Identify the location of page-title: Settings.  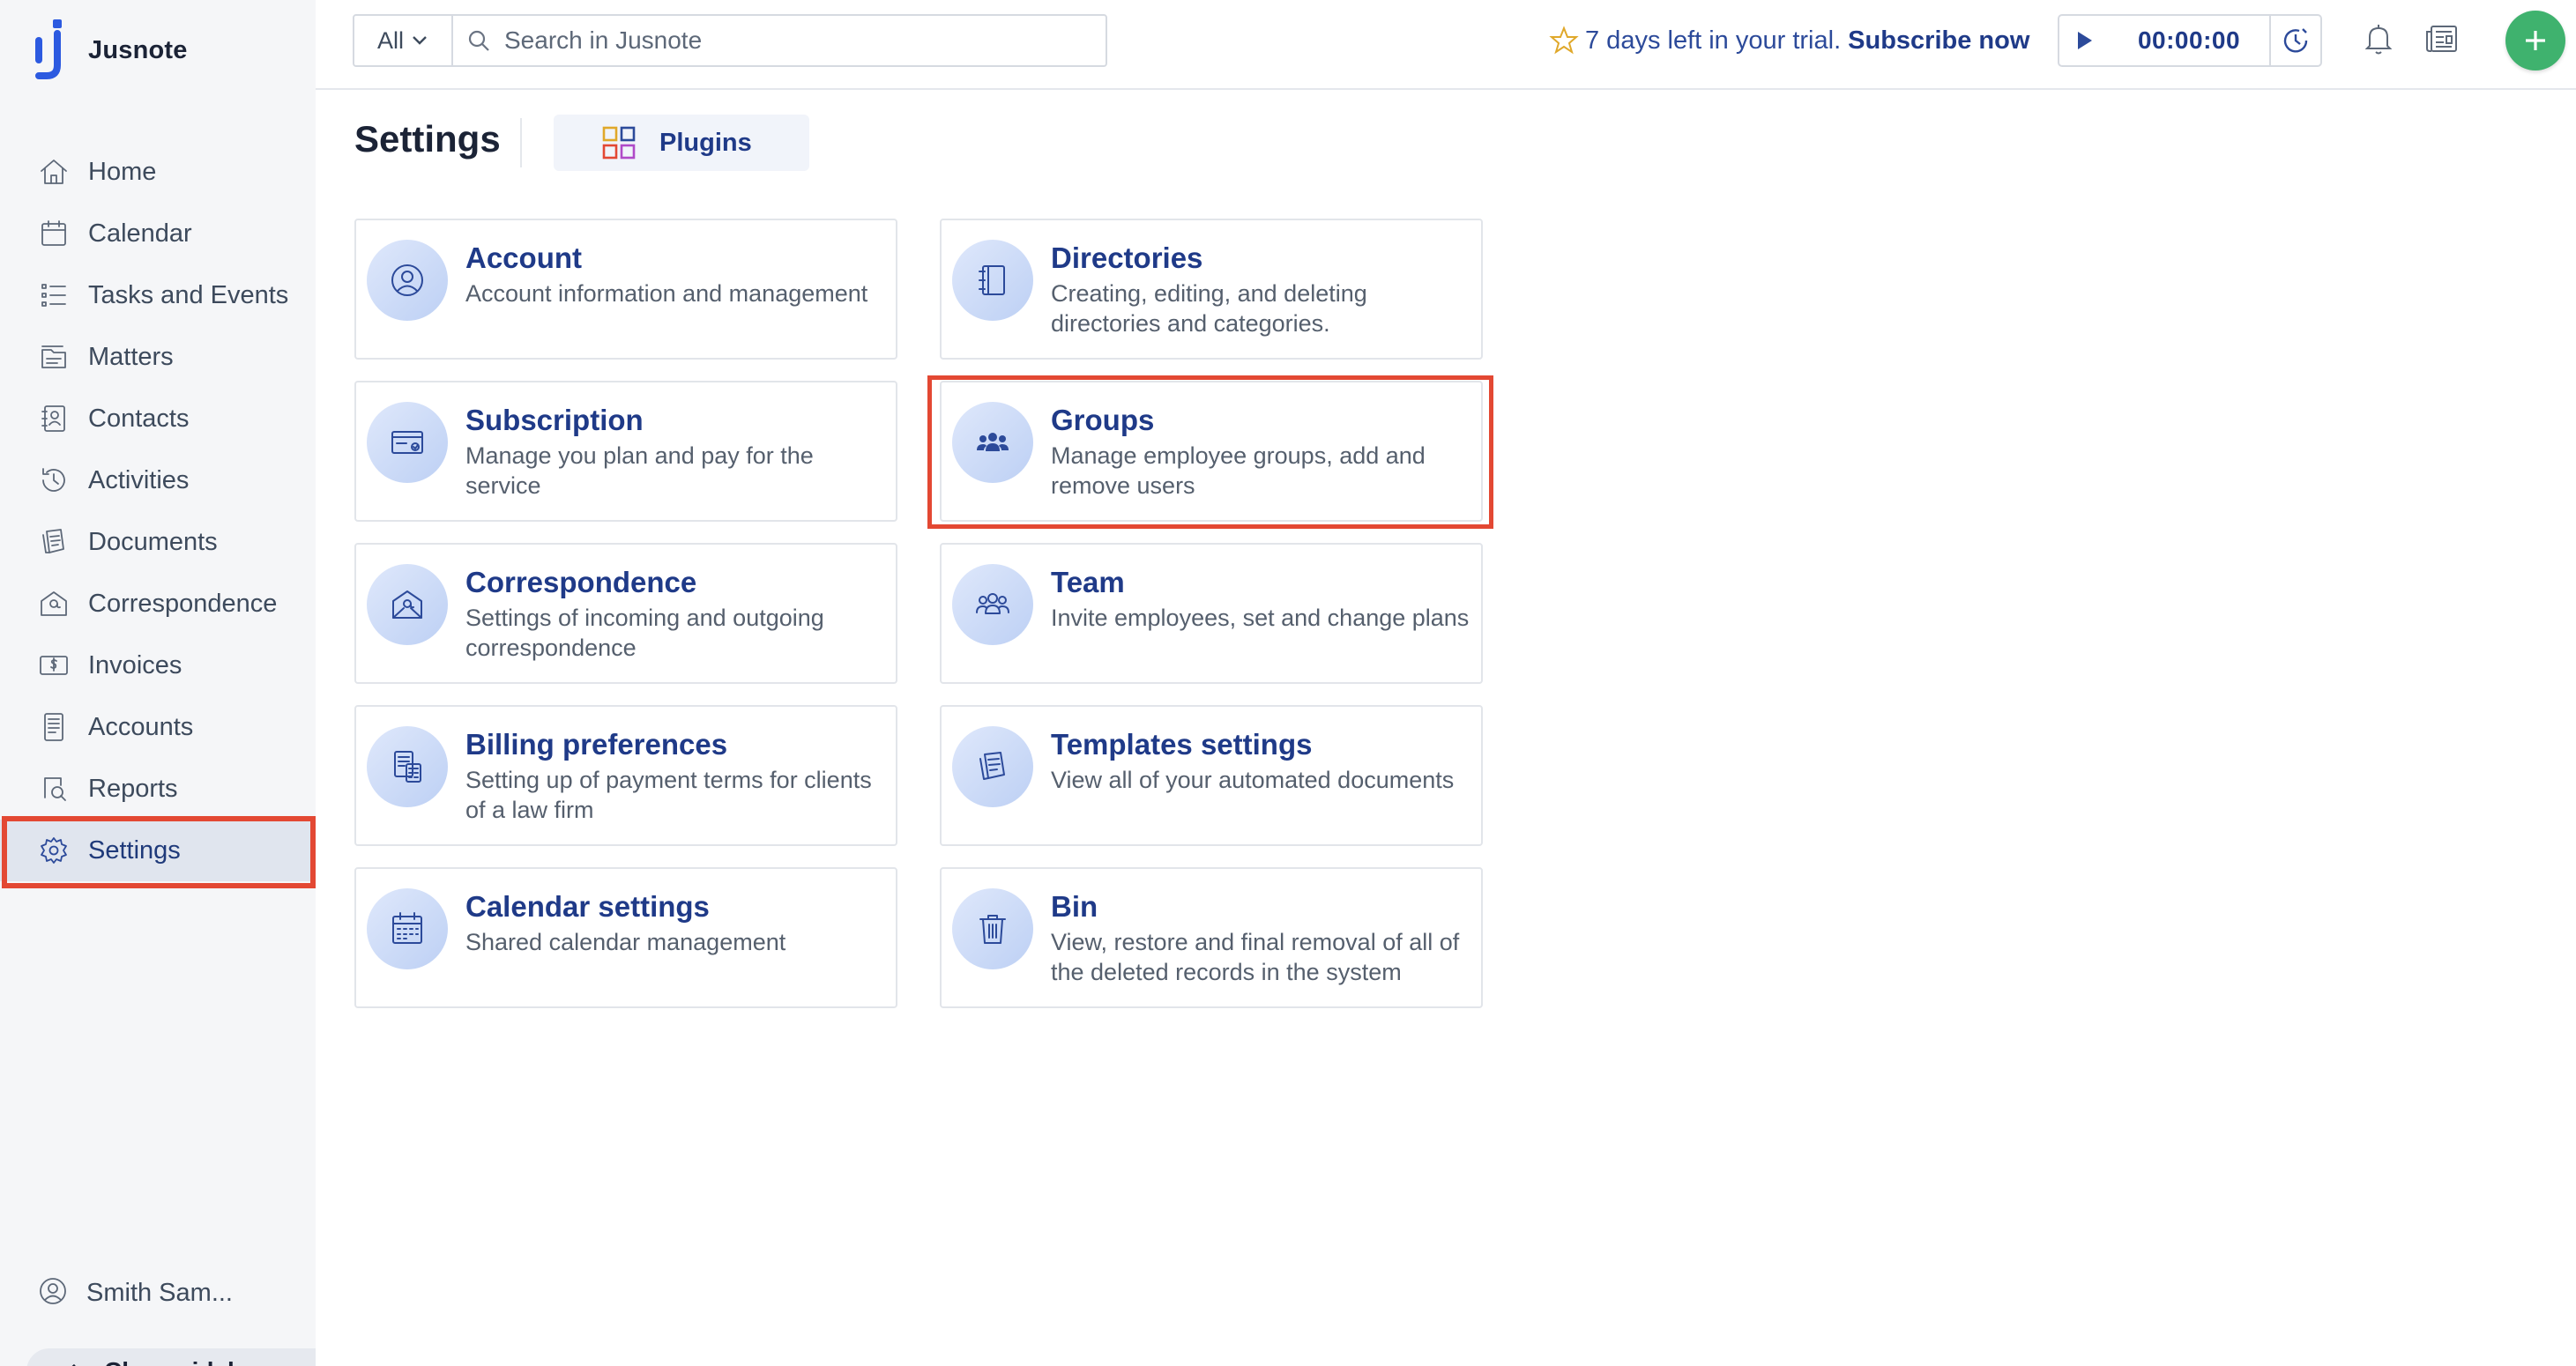
(428, 139).